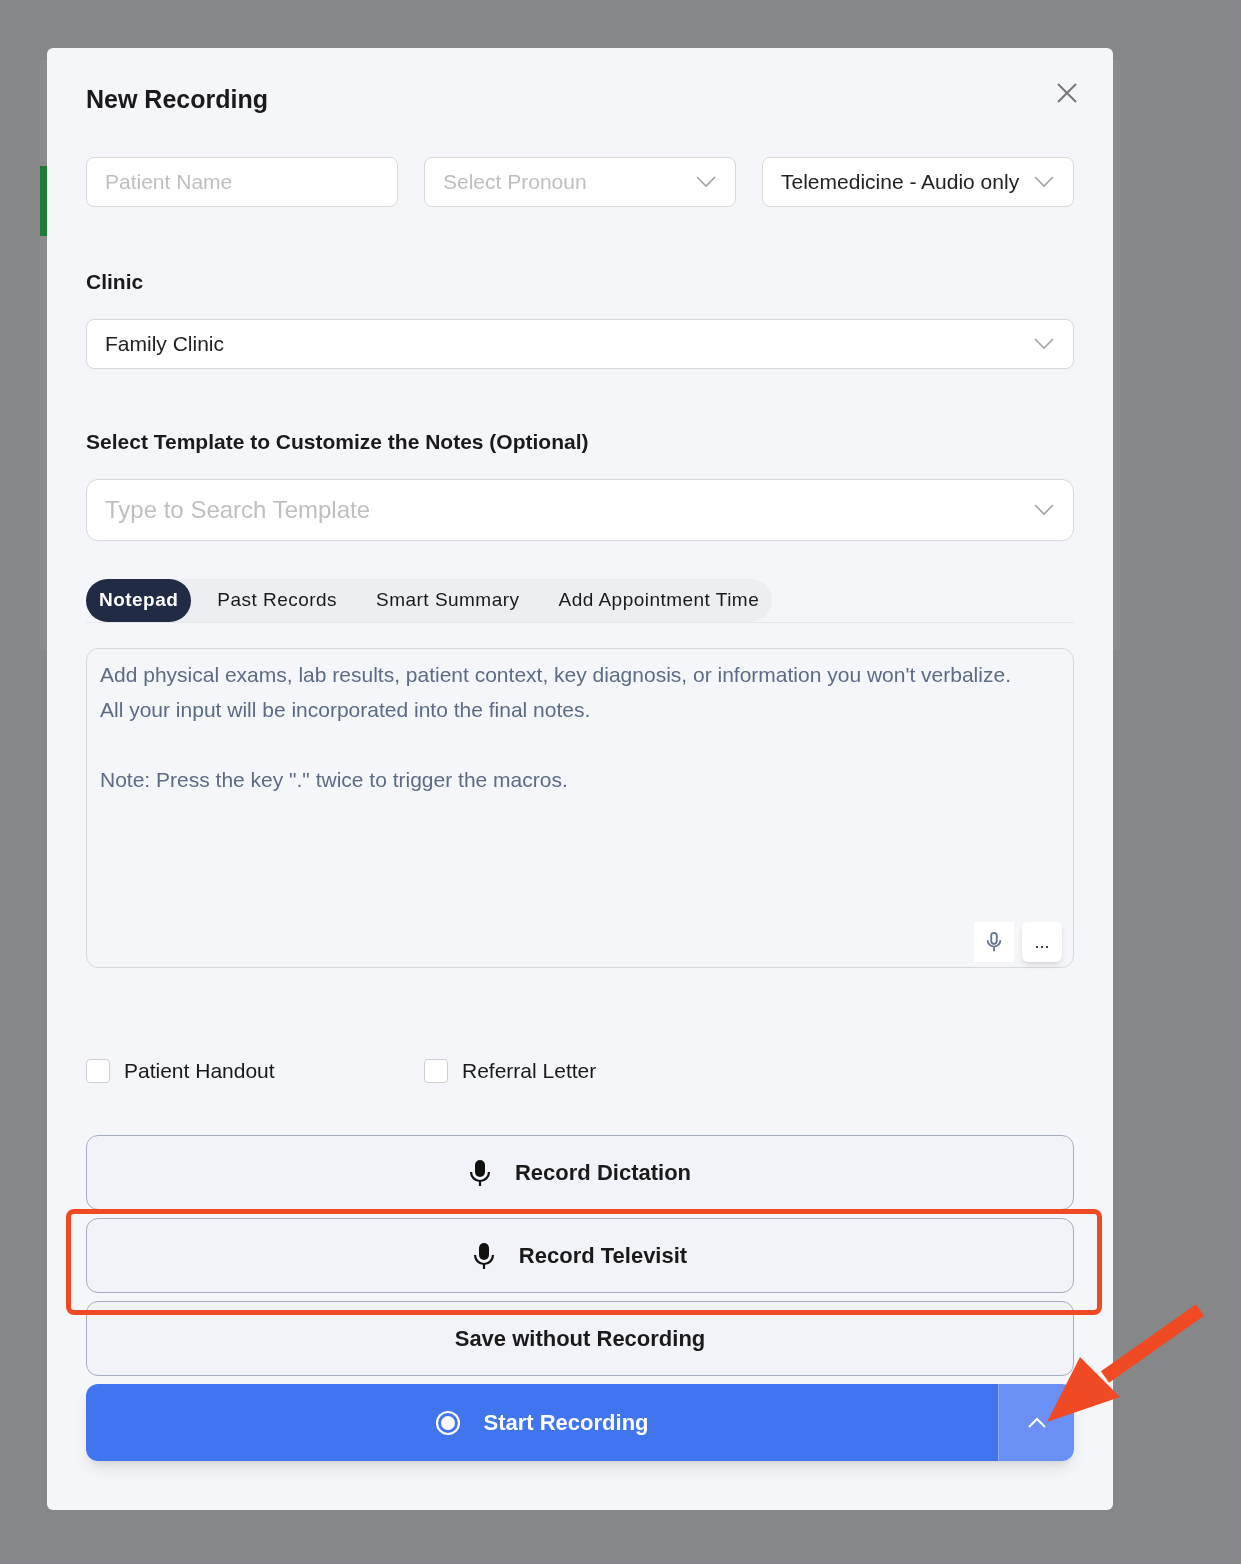 This screenshot has width=1241, height=1564. What do you see at coordinates (448, 1422) in the screenshot?
I see `record-icon` at bounding box center [448, 1422].